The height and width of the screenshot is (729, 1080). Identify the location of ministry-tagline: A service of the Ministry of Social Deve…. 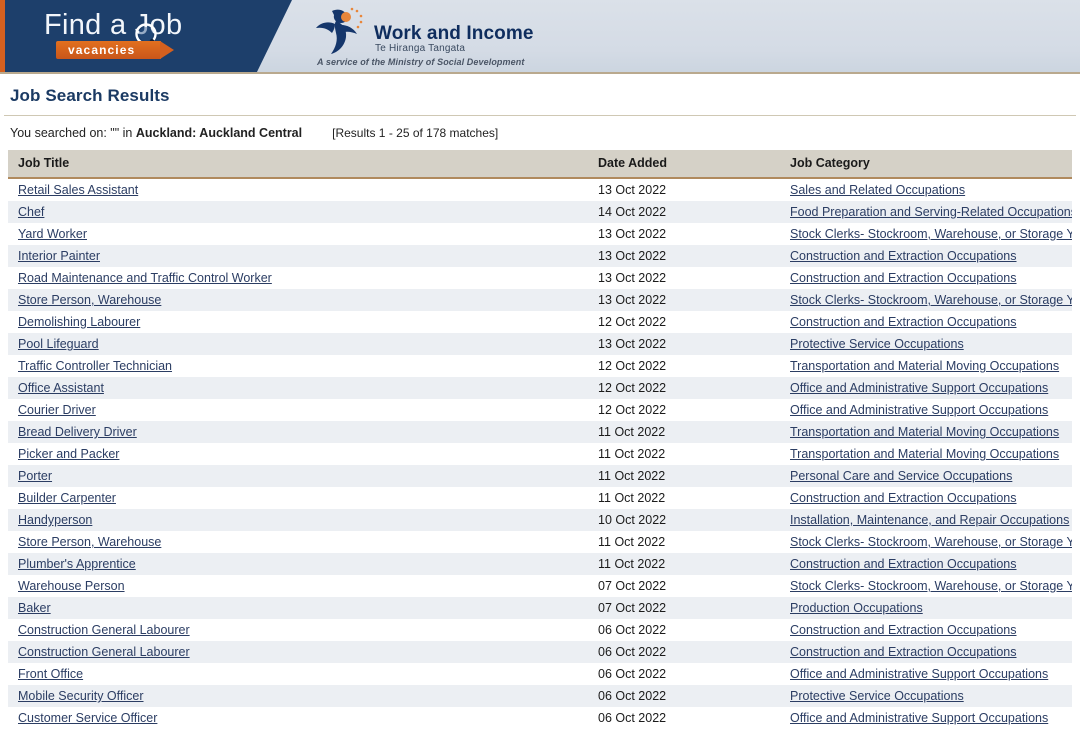
(421, 62).